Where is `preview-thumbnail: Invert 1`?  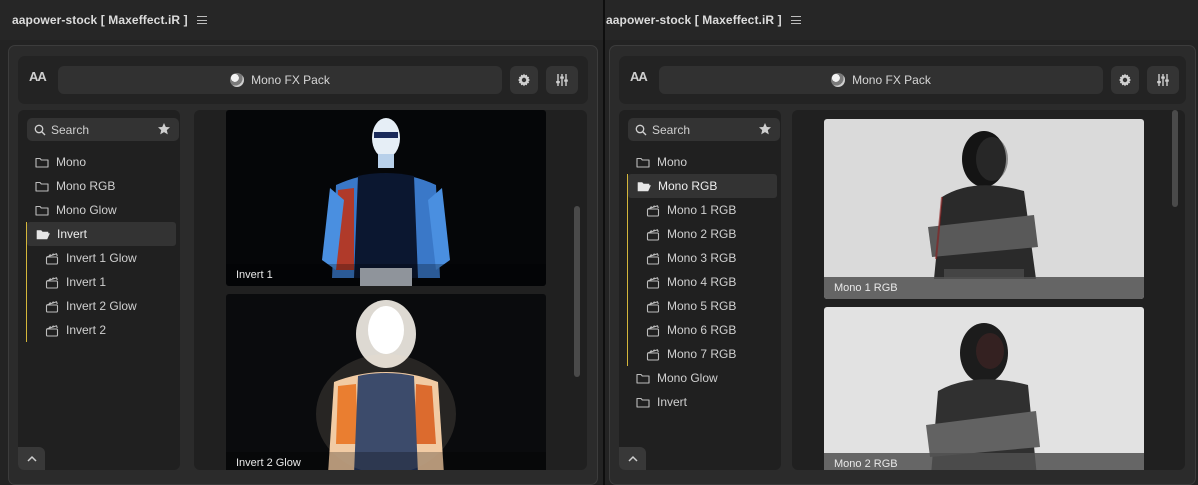
preview-thumbnail: Invert 1 is located at coordinates (386, 198).